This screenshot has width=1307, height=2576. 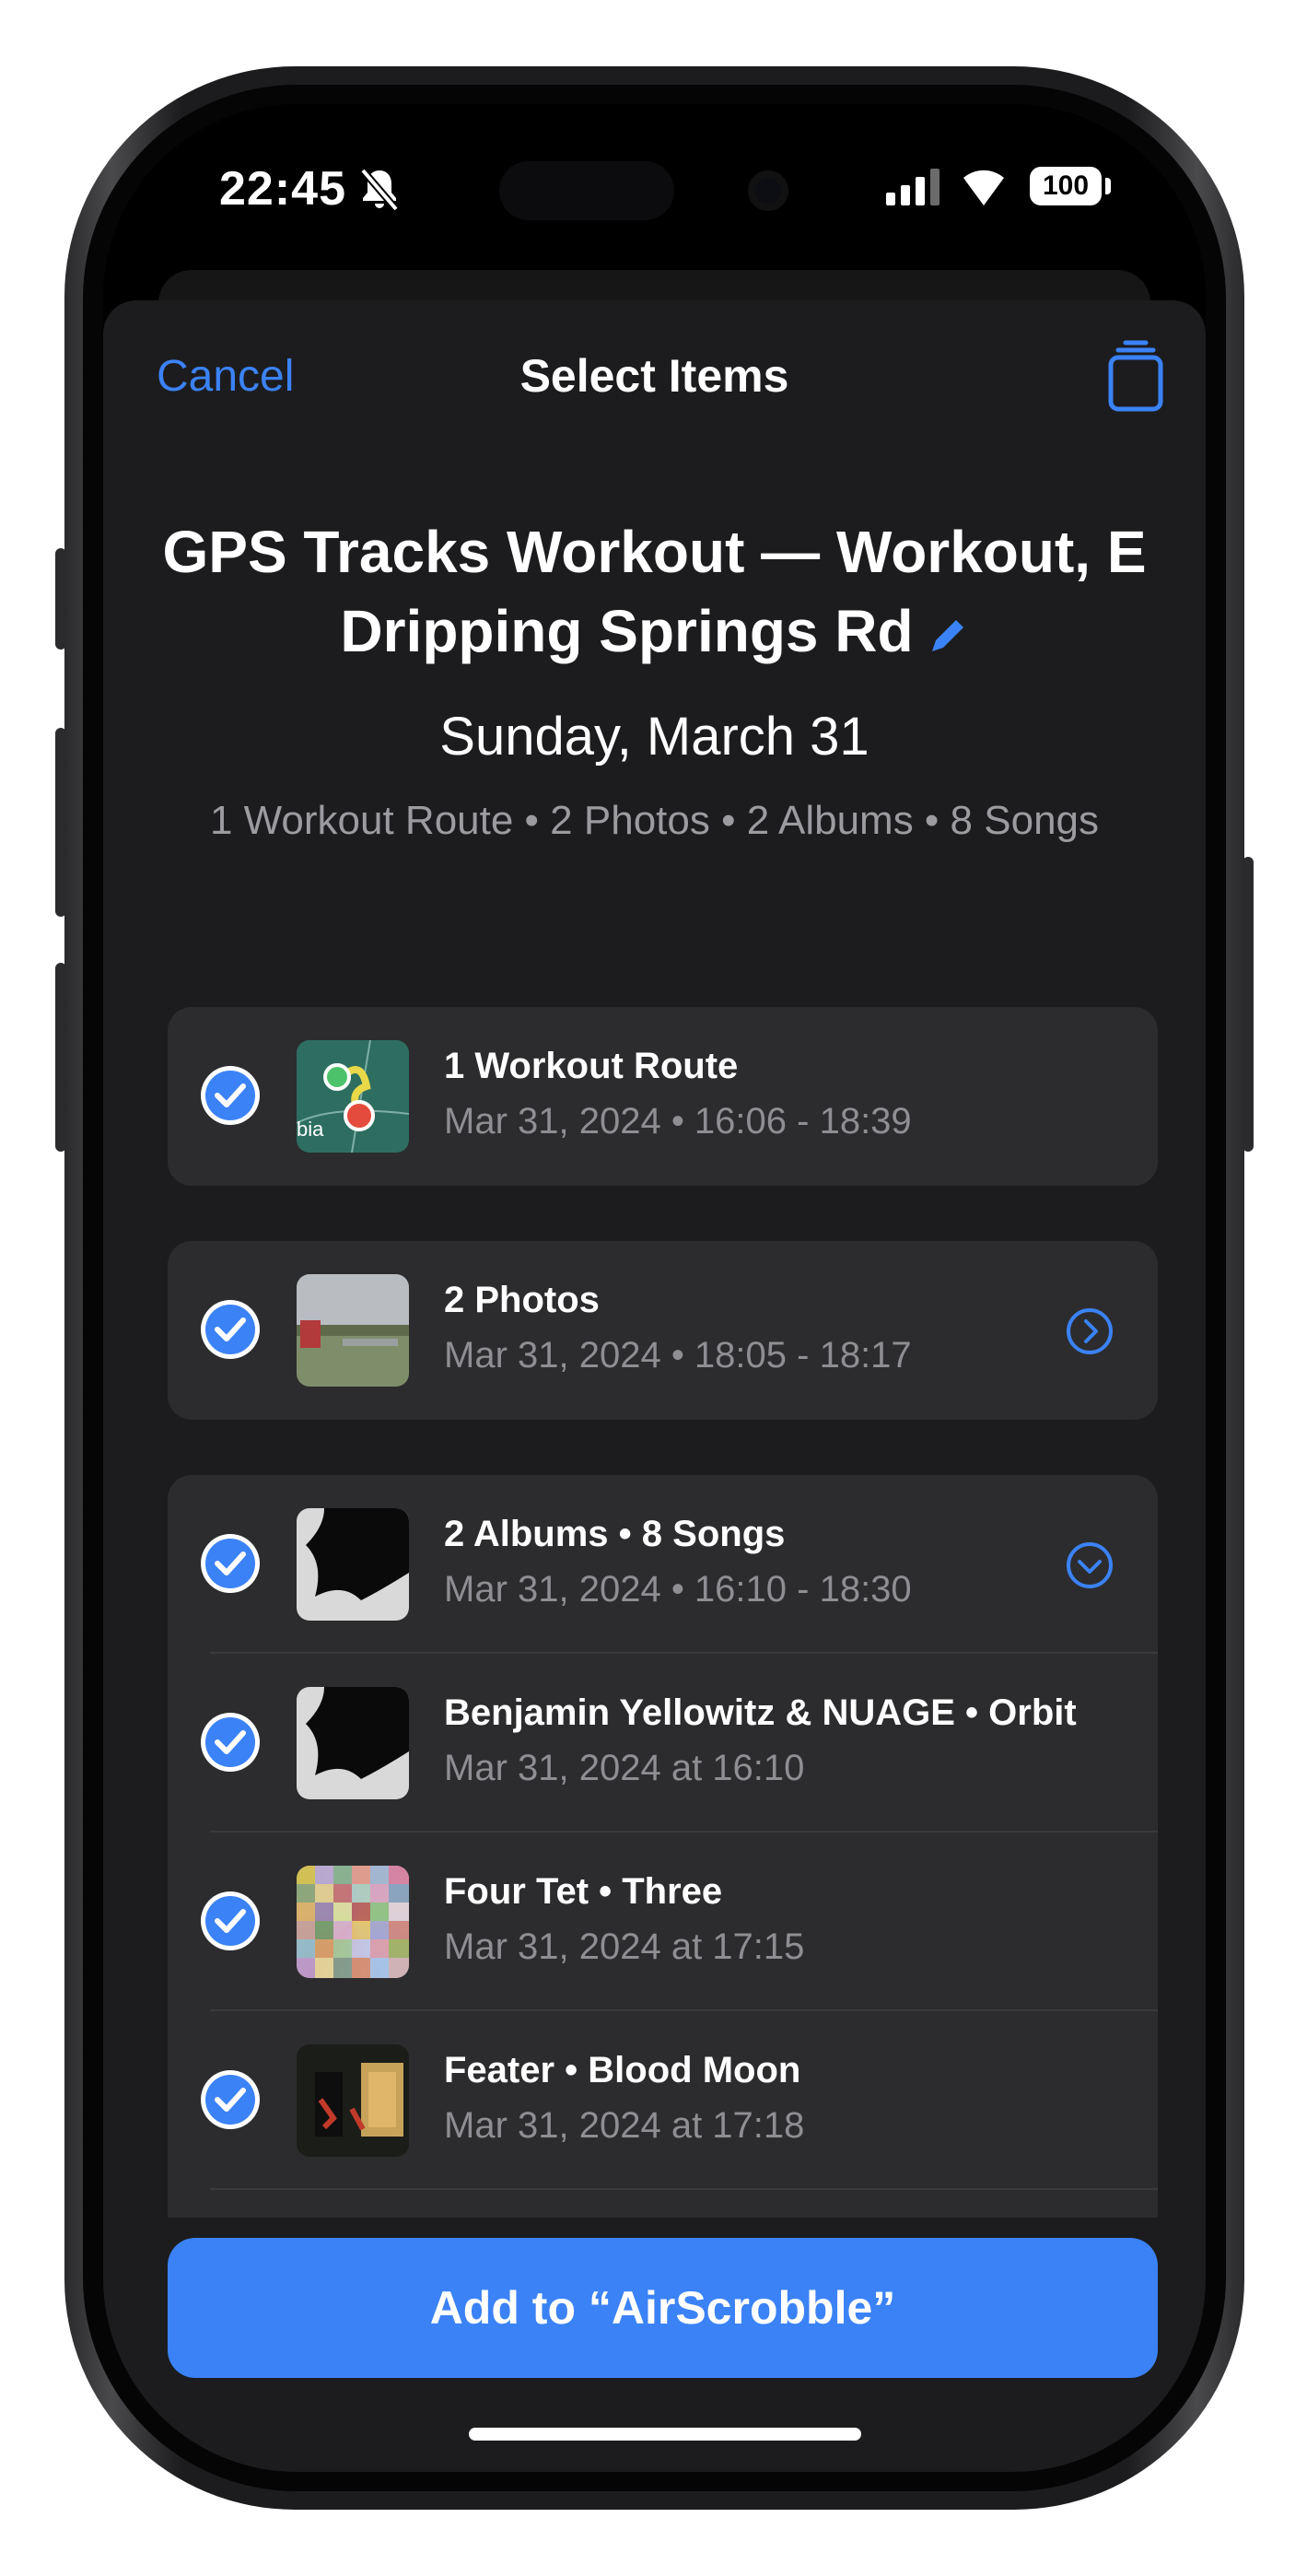 I want to click on map-label: bia, so click(x=310, y=1129).